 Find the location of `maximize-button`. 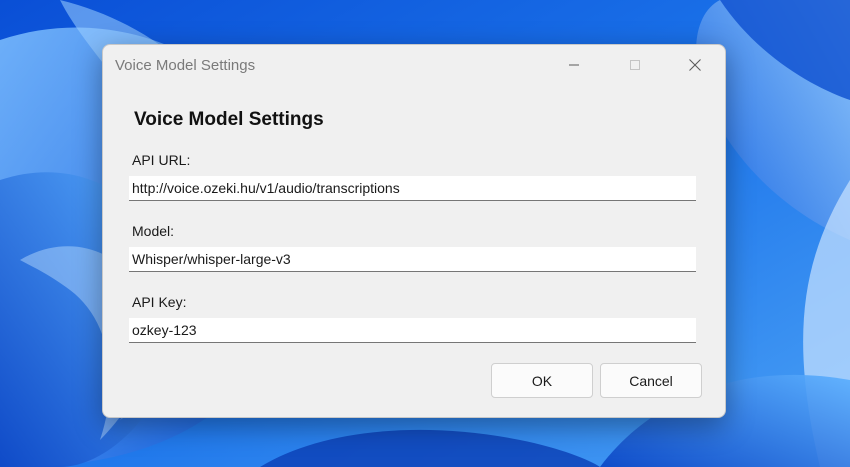

maximize-button is located at coordinates (635, 65).